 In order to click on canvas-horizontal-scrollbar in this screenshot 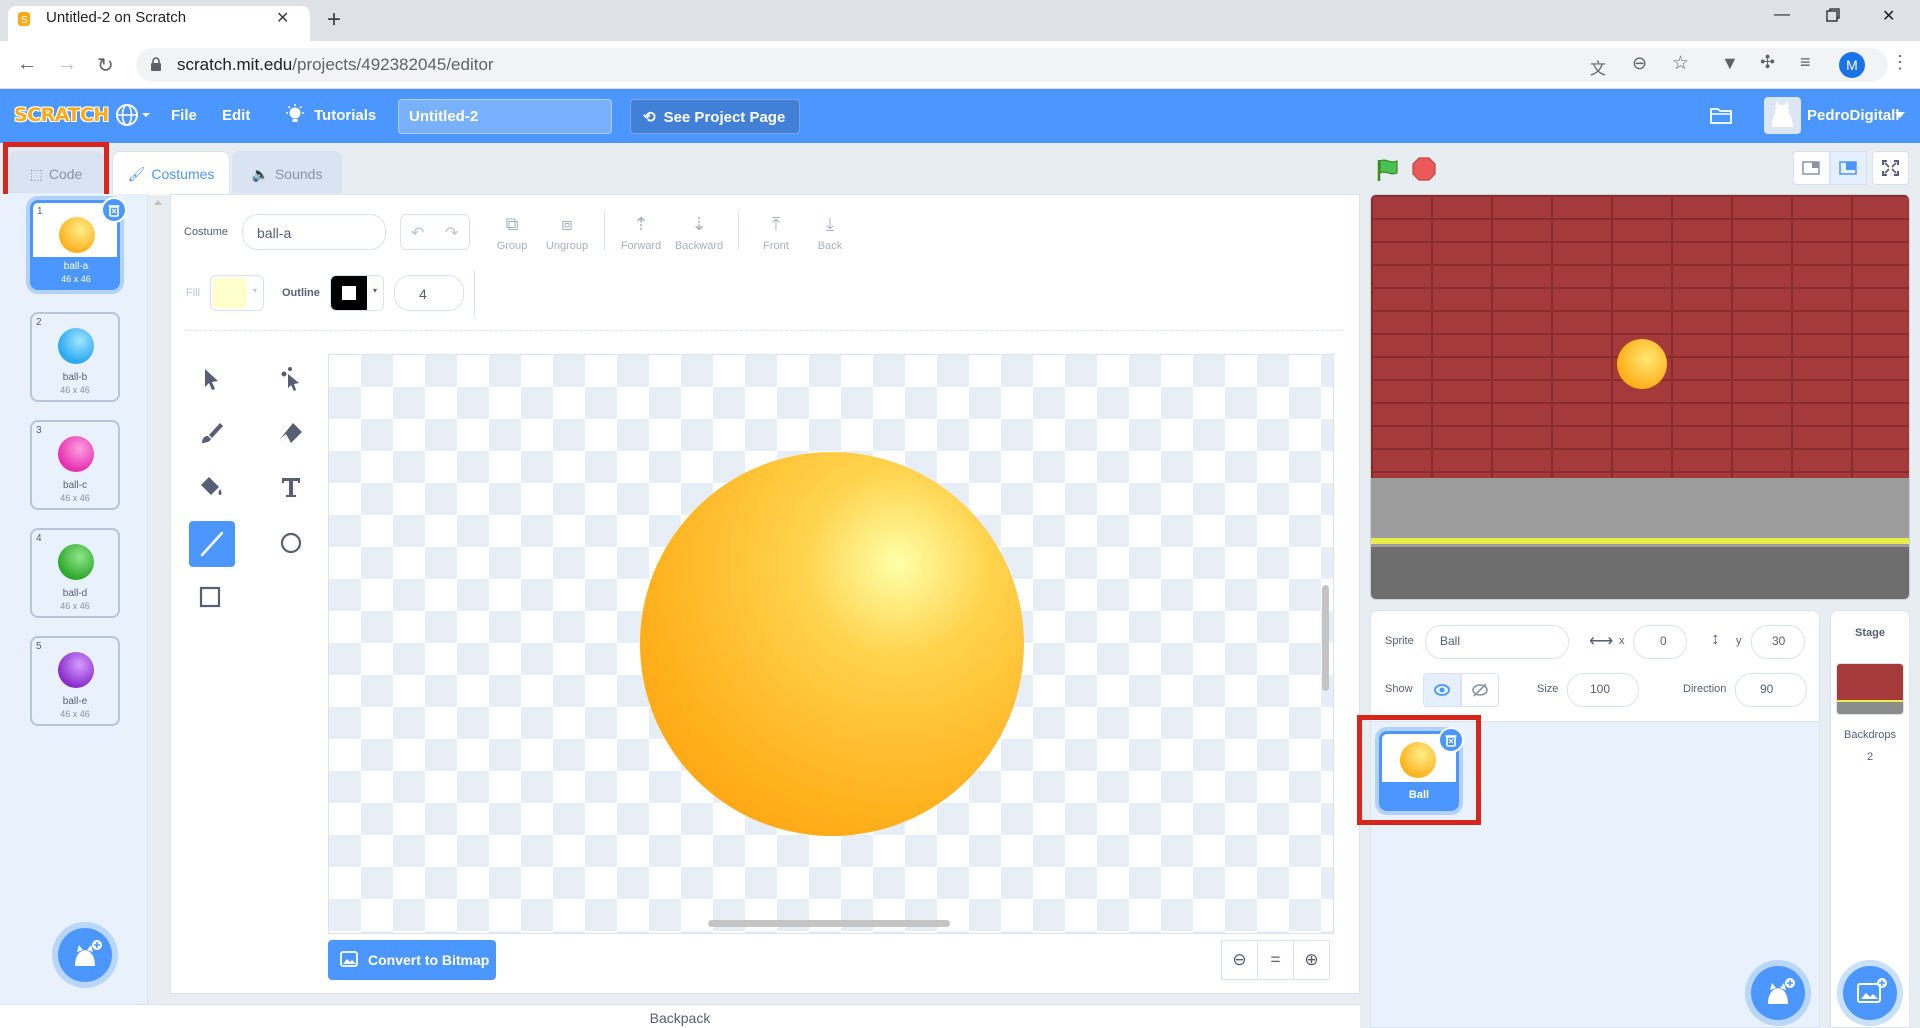, I will do `click(829, 923)`.